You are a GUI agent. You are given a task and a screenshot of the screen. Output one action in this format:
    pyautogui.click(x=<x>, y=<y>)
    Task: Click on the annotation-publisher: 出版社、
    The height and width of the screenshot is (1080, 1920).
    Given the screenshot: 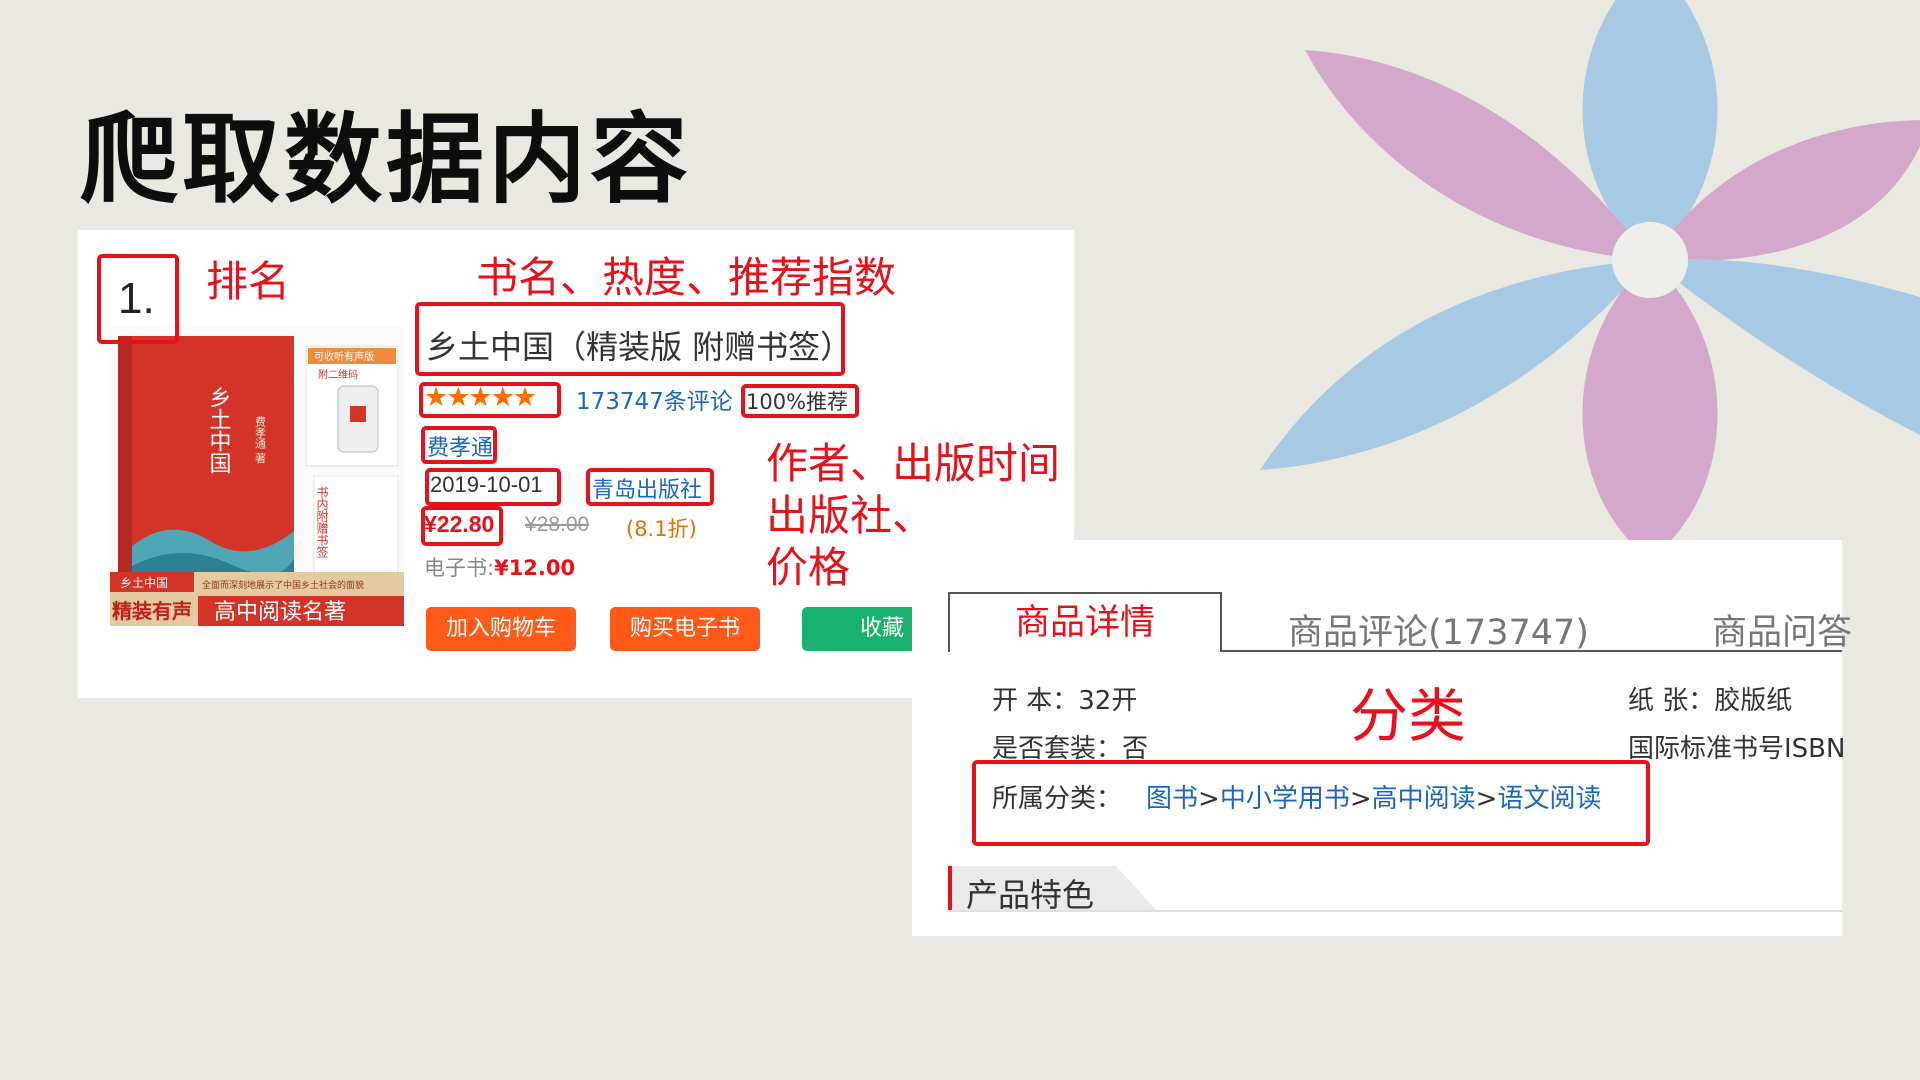 What is the action you would take?
    pyautogui.click(x=850, y=515)
    